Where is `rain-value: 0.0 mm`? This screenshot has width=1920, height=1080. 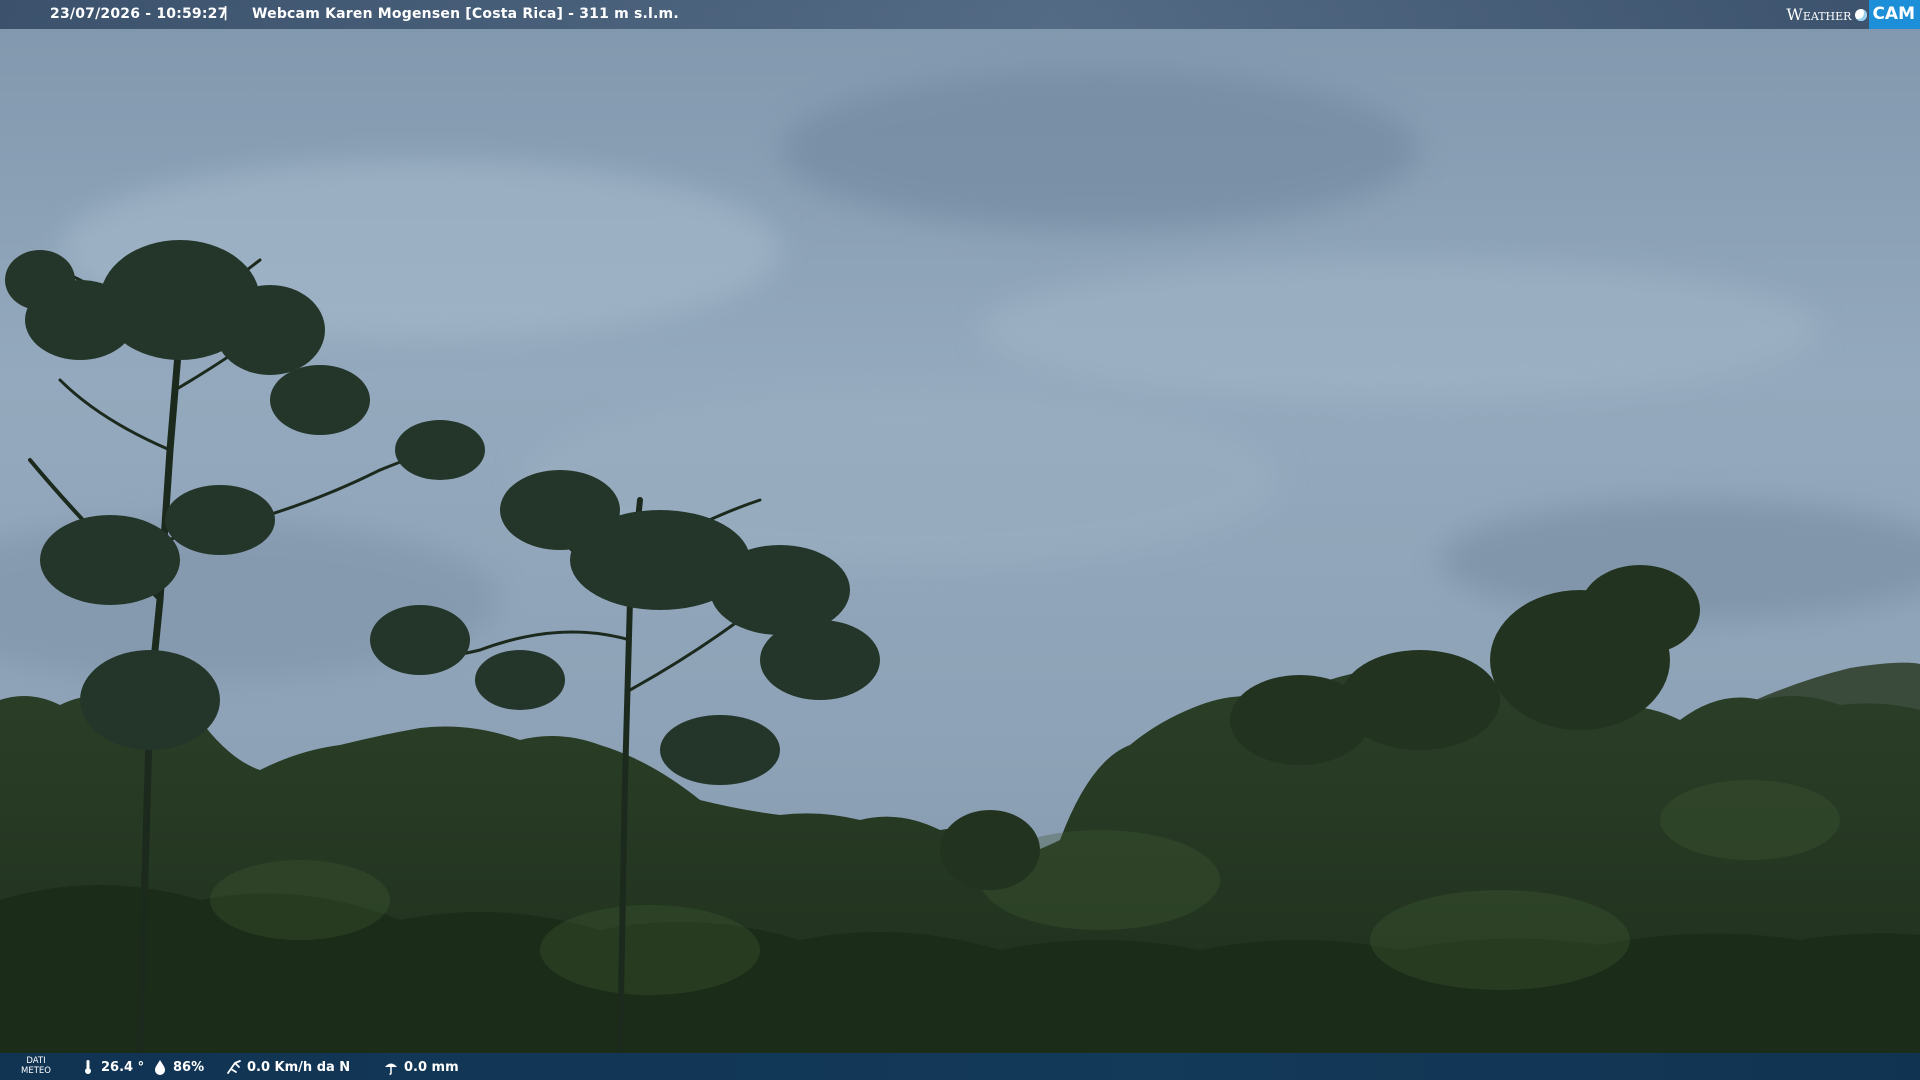 rain-value: 0.0 mm is located at coordinates (431, 1067).